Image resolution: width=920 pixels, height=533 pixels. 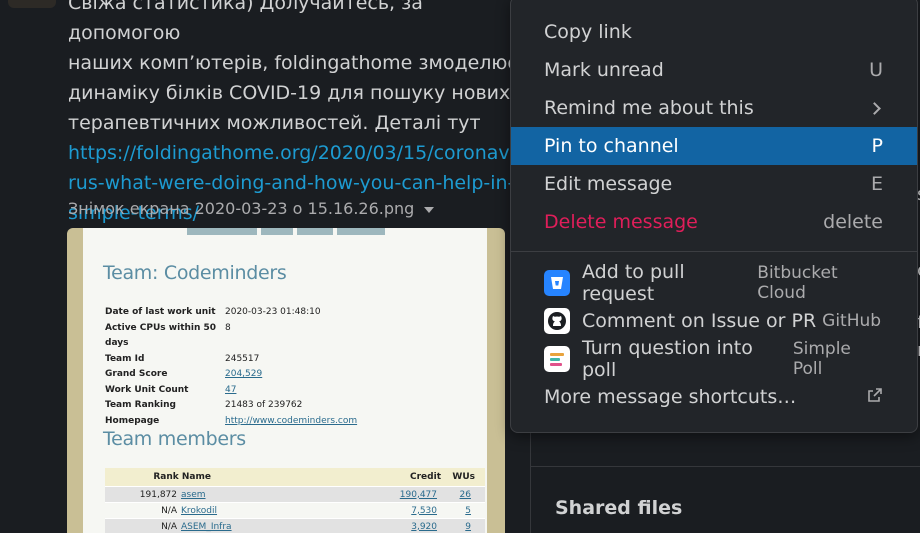 What do you see at coordinates (244, 374) in the screenshot?
I see `info-value: 204,529` at bounding box center [244, 374].